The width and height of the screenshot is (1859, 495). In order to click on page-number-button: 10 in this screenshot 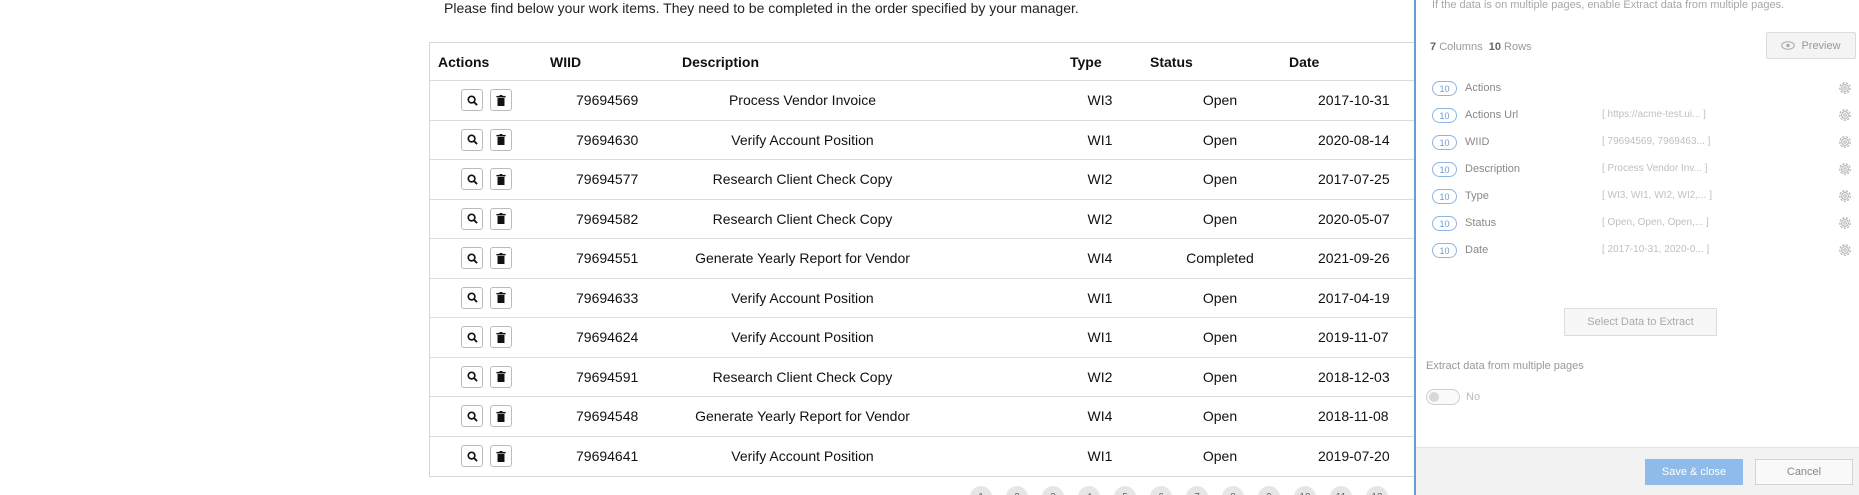, I will do `click(1305, 490)`.